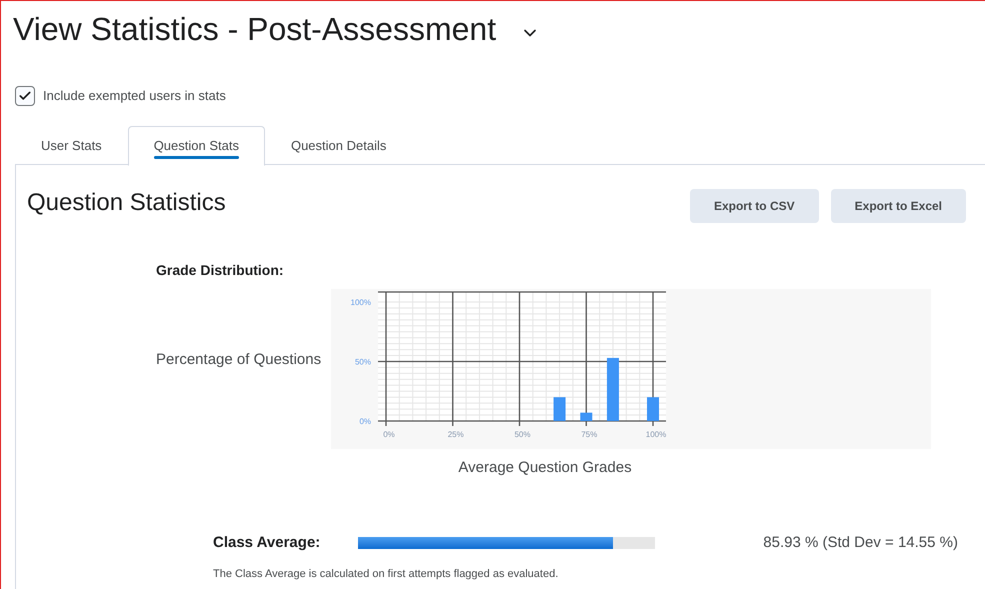 The height and width of the screenshot is (589, 985). Describe the element at coordinates (860, 542) in the screenshot. I see `class-average-reading: 85.93 % (Std Dev = 14.55 %)` at that location.